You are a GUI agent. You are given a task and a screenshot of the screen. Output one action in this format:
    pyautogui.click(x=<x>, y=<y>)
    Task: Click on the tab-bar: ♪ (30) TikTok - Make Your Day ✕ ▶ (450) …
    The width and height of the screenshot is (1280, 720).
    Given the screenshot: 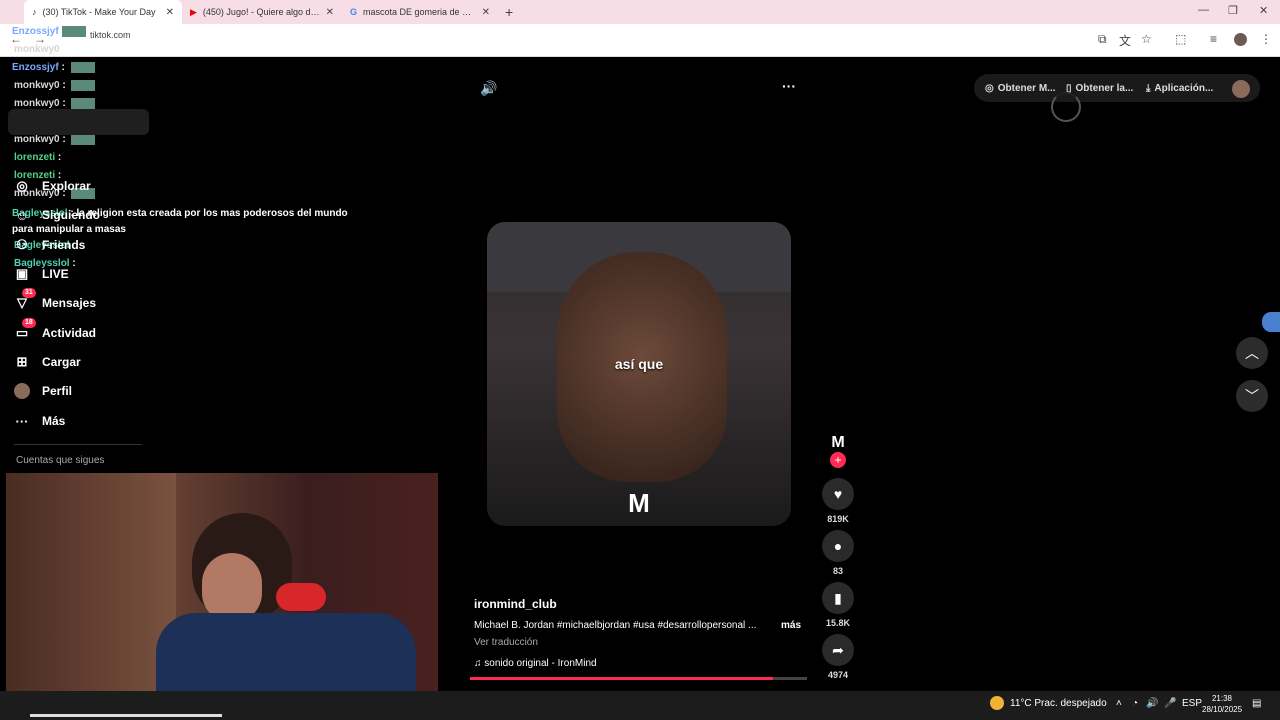 What is the action you would take?
    pyautogui.click(x=640, y=12)
    